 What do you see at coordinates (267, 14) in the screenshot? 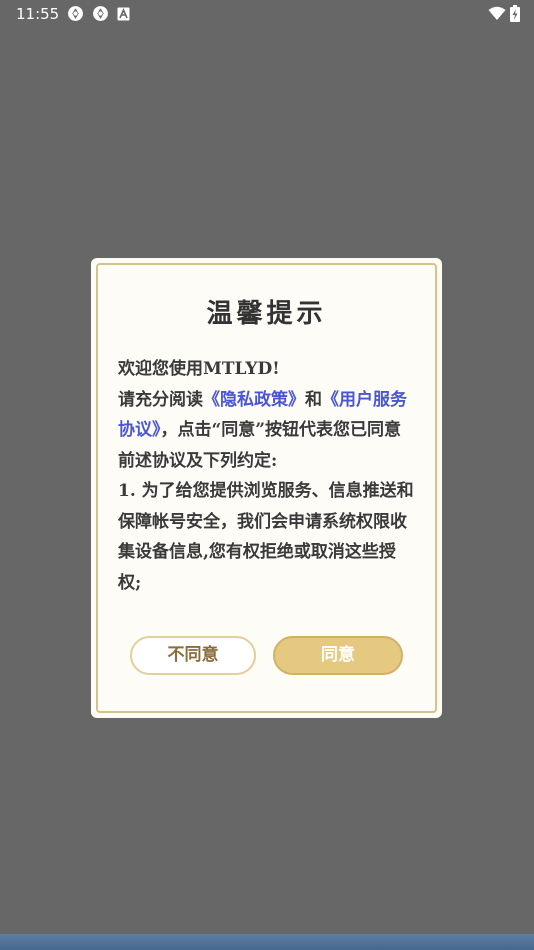
I see `status-bar: 11:55` at bounding box center [267, 14].